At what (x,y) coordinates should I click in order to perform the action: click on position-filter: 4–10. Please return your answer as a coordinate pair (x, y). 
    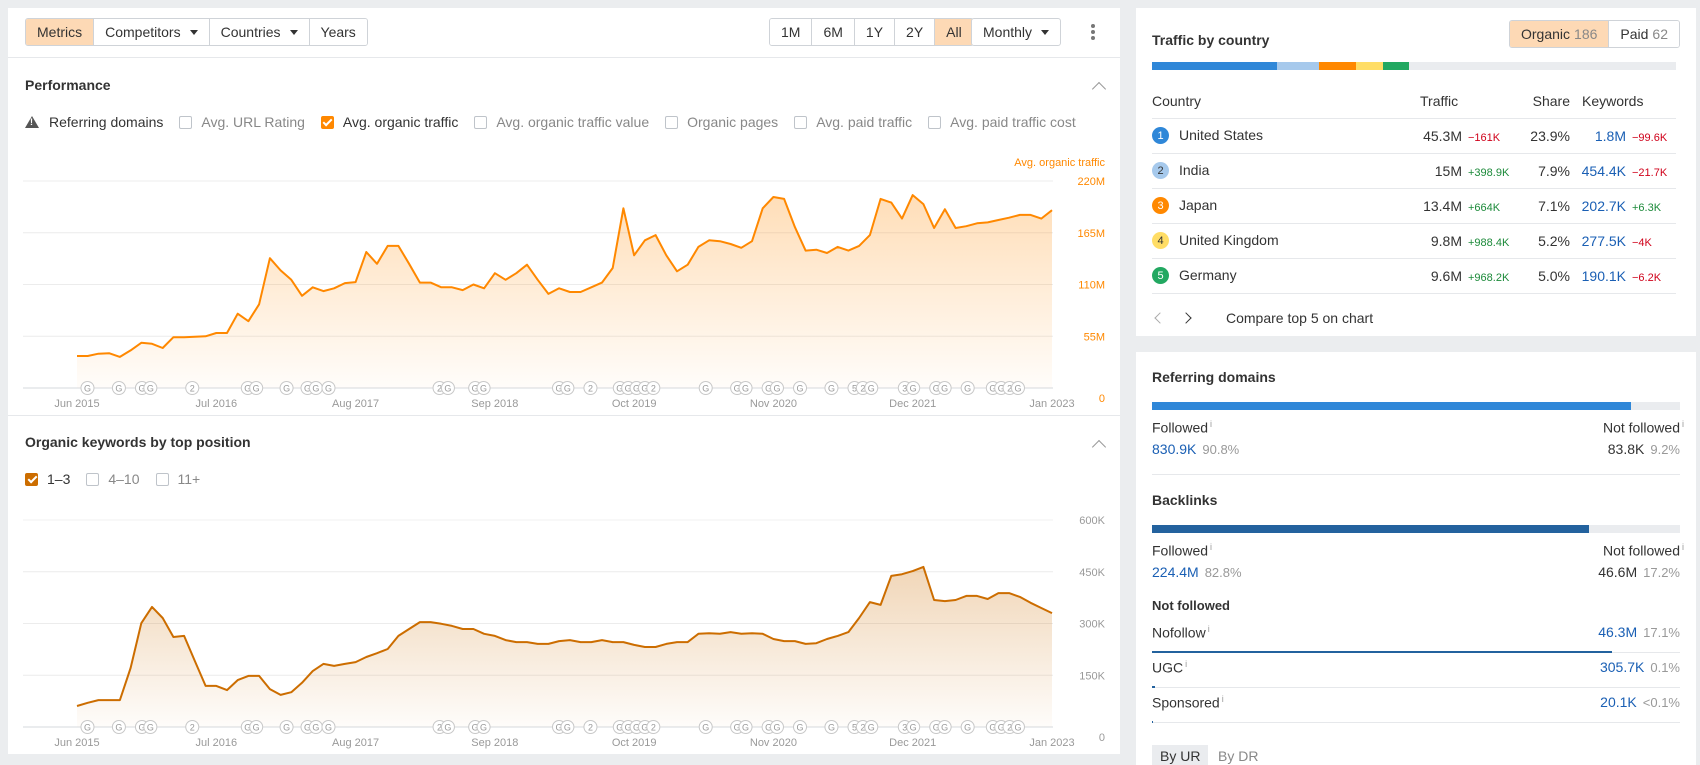
    Looking at the image, I should click on (113, 479).